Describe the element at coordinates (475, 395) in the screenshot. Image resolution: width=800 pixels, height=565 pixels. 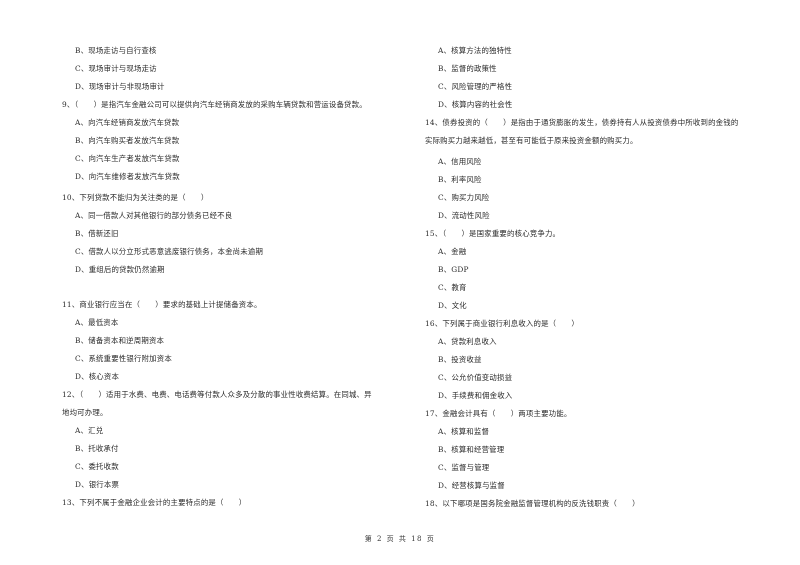
I see `option-line: D、手续费和佣金收入` at that location.